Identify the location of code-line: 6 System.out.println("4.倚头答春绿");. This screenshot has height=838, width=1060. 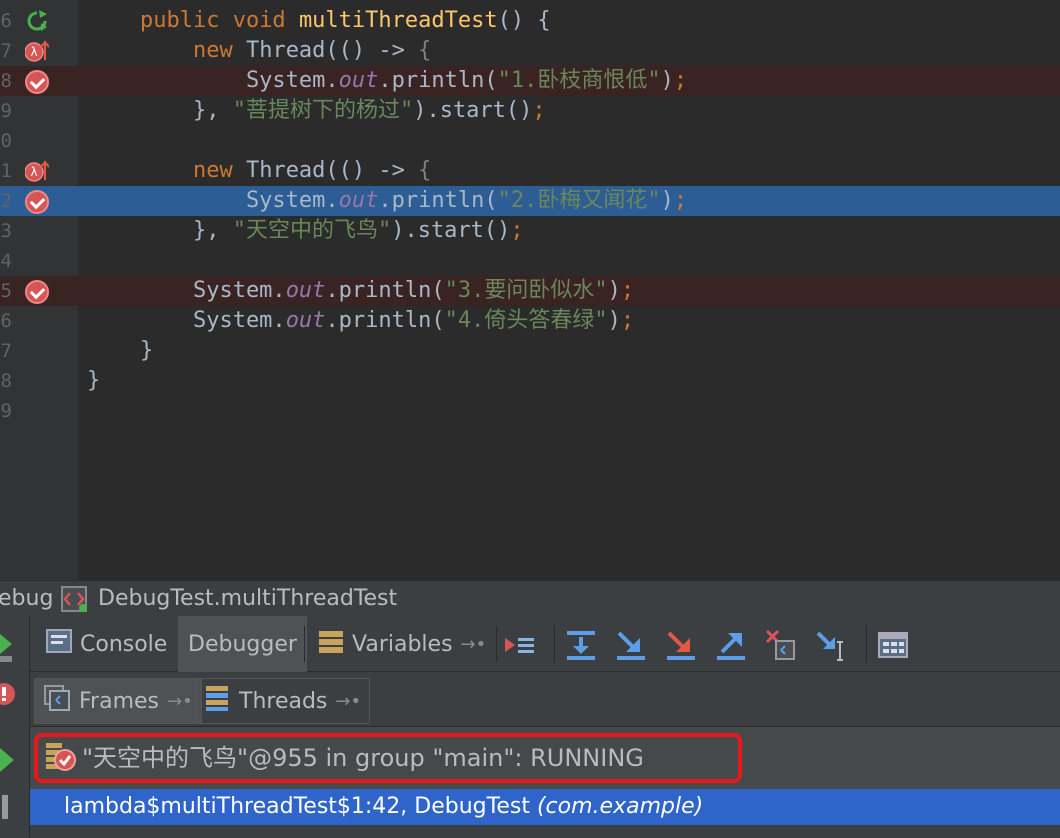
(530, 321).